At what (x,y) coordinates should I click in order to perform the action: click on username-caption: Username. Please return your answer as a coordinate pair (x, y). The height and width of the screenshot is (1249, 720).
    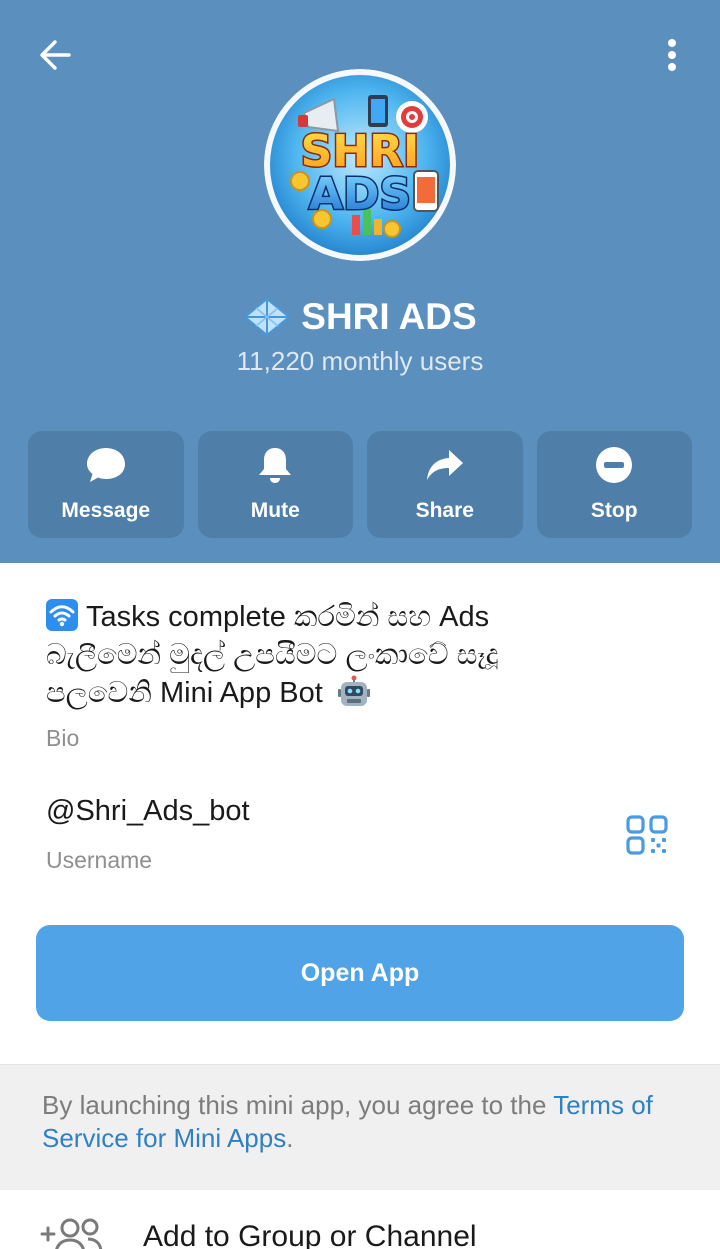
    Looking at the image, I should click on (99, 860).